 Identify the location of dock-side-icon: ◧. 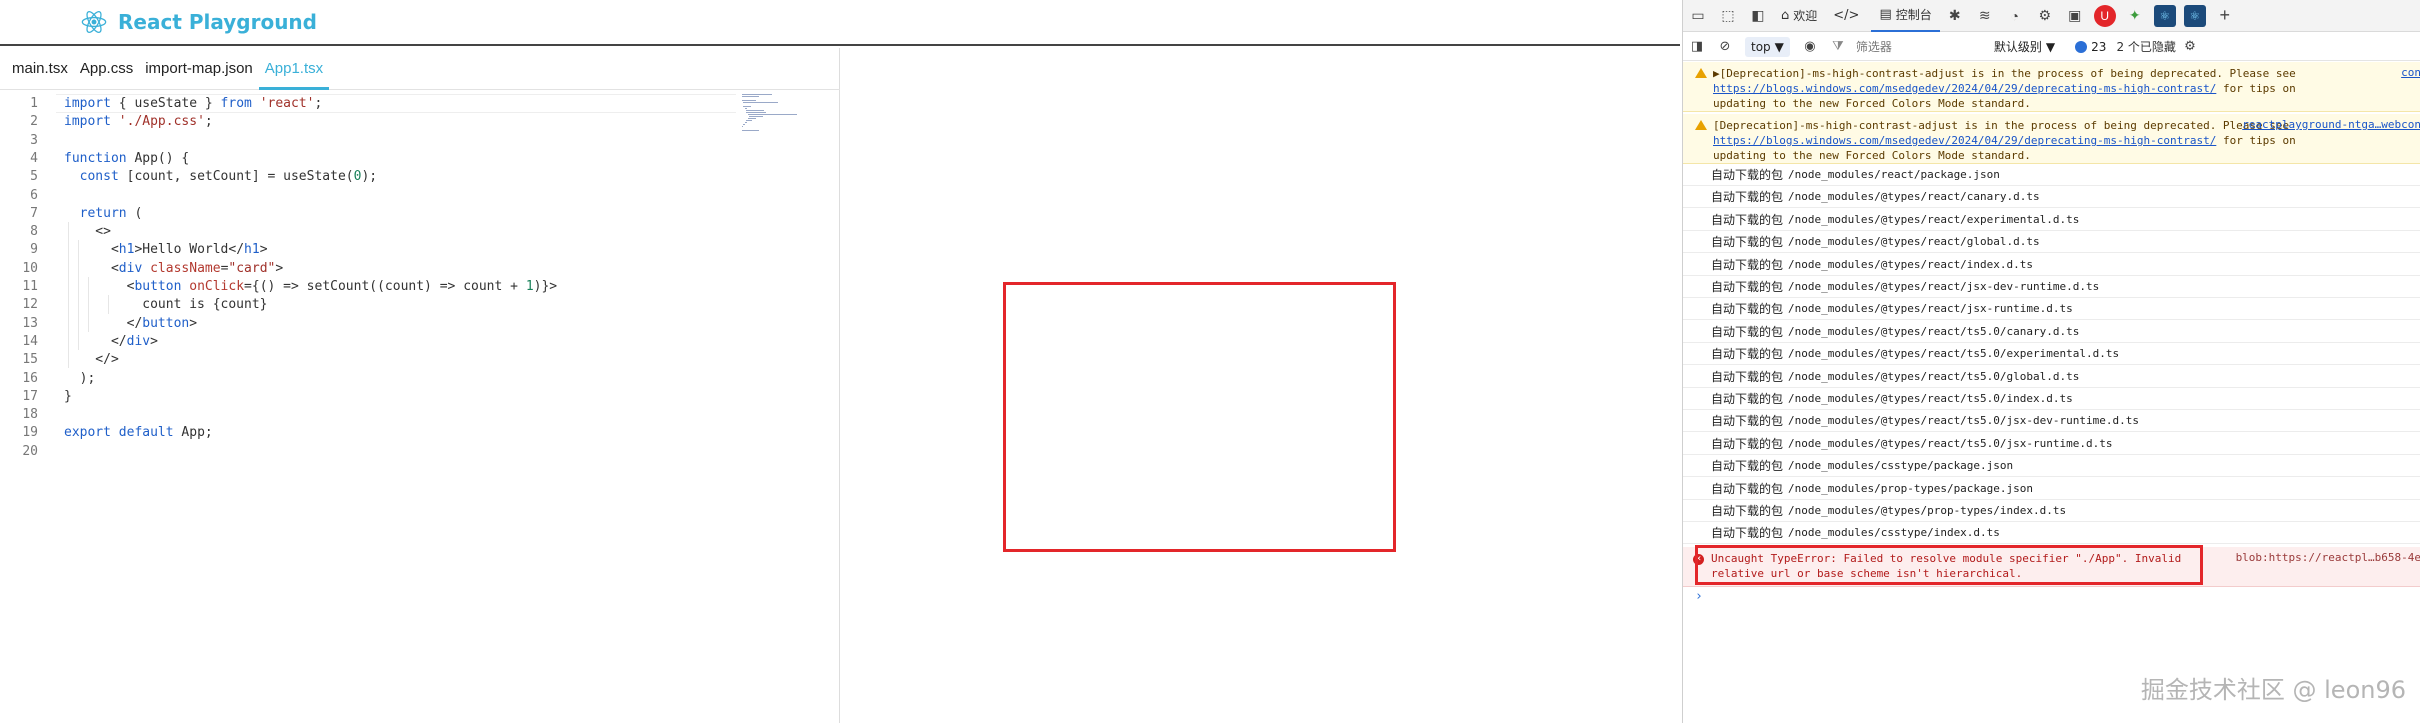
(1758, 16).